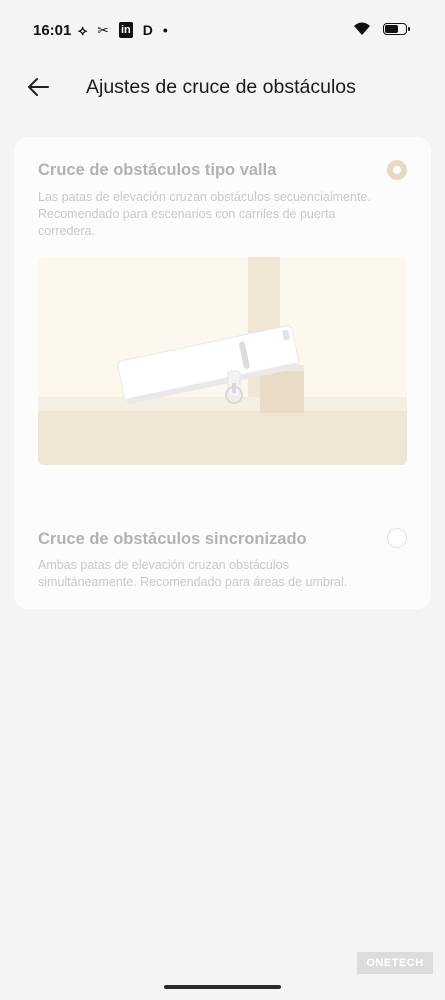 The width and height of the screenshot is (445, 1000). Describe the element at coordinates (172, 539) in the screenshot. I see `option-title: Cruce de obstáculos sincronizado` at that location.